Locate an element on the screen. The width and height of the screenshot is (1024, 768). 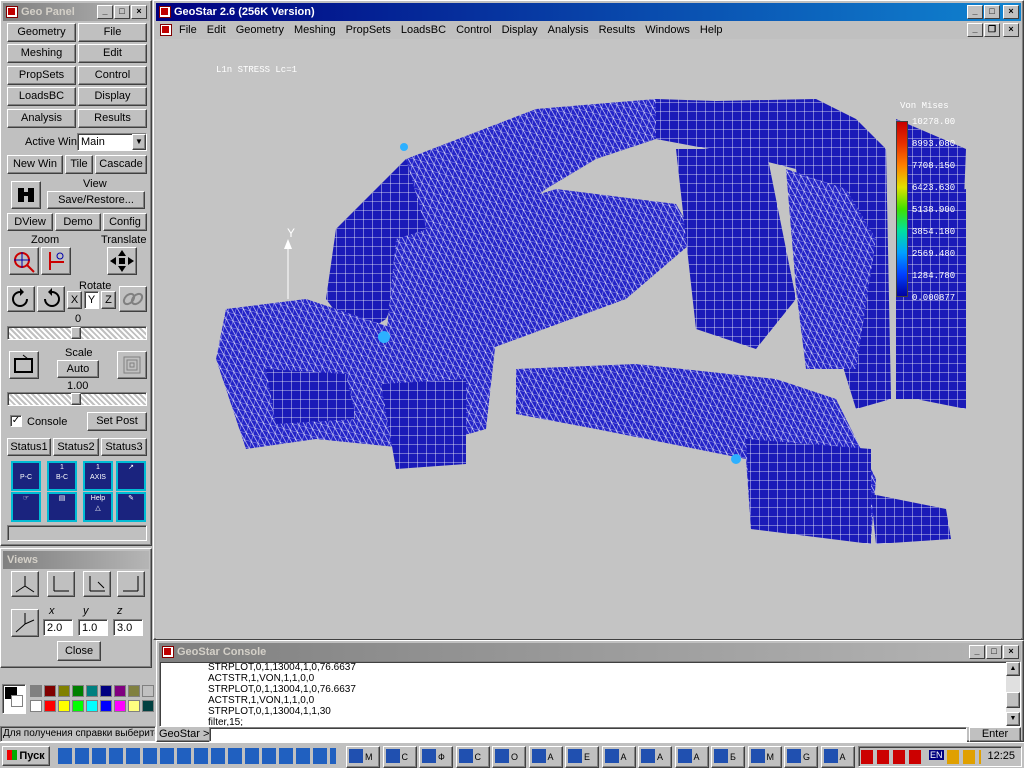
console-scrollbar: ▲ ▼ is located at coordinates (1013, 694).